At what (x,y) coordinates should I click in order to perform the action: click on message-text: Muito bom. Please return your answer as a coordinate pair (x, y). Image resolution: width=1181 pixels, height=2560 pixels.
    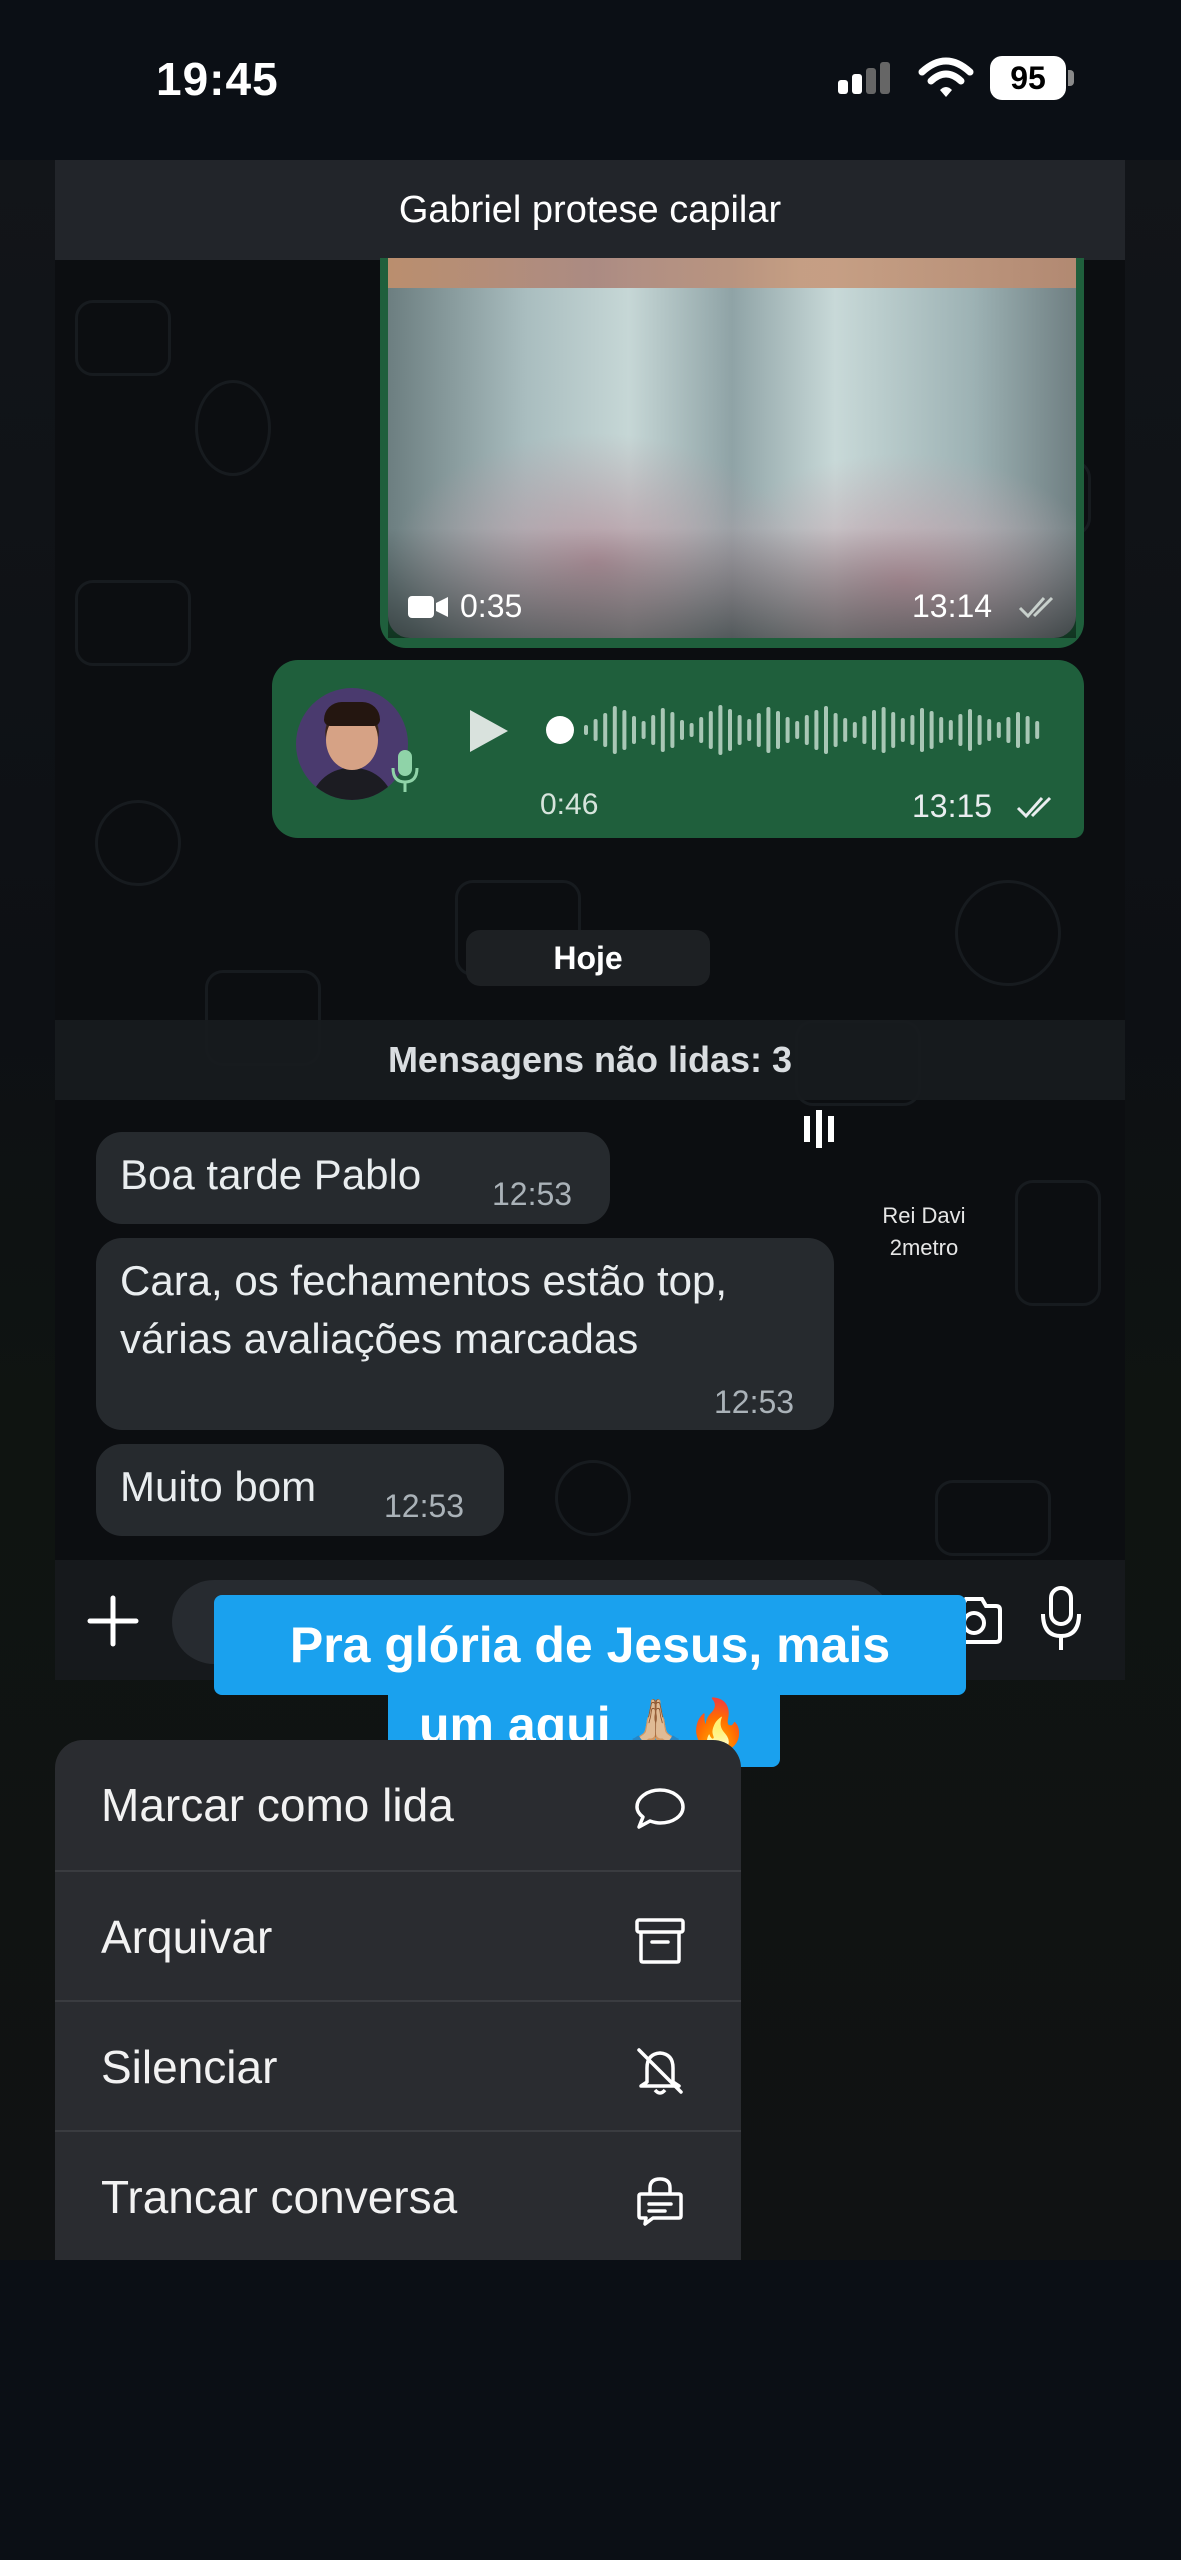
    Looking at the image, I should click on (218, 1486).